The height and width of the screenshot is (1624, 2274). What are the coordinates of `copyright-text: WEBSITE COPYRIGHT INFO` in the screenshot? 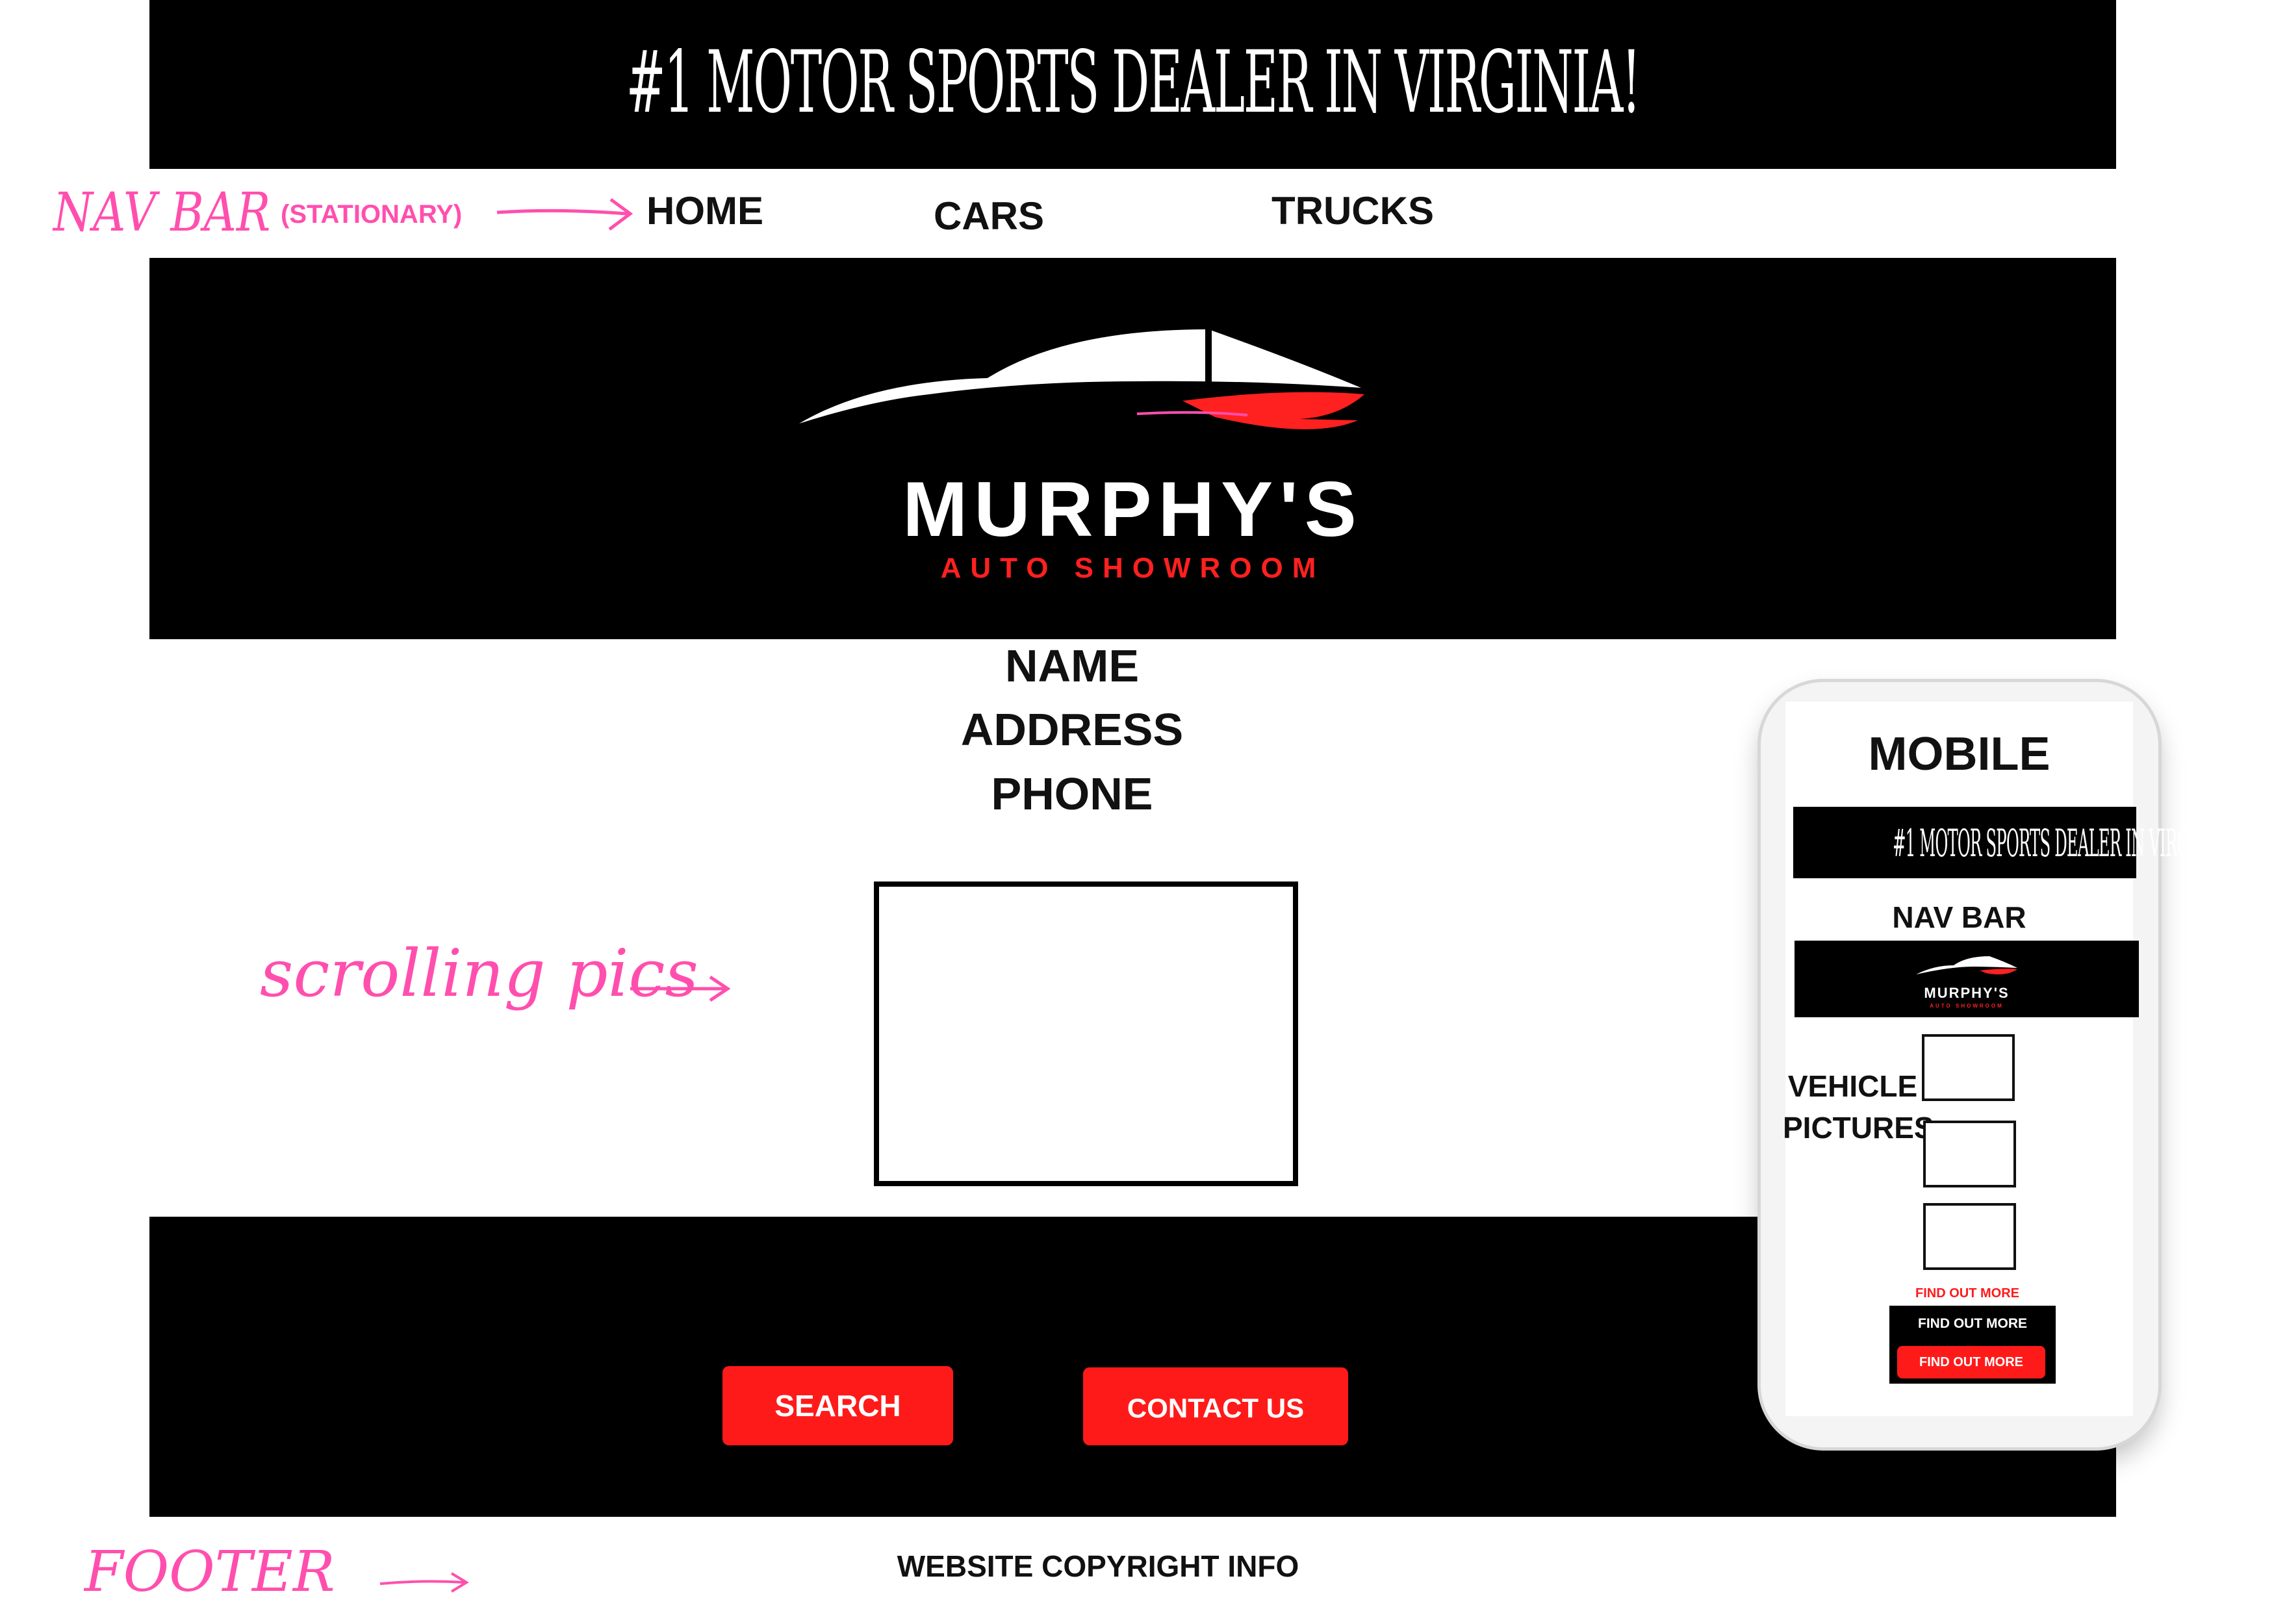 It's located at (1098, 1566).